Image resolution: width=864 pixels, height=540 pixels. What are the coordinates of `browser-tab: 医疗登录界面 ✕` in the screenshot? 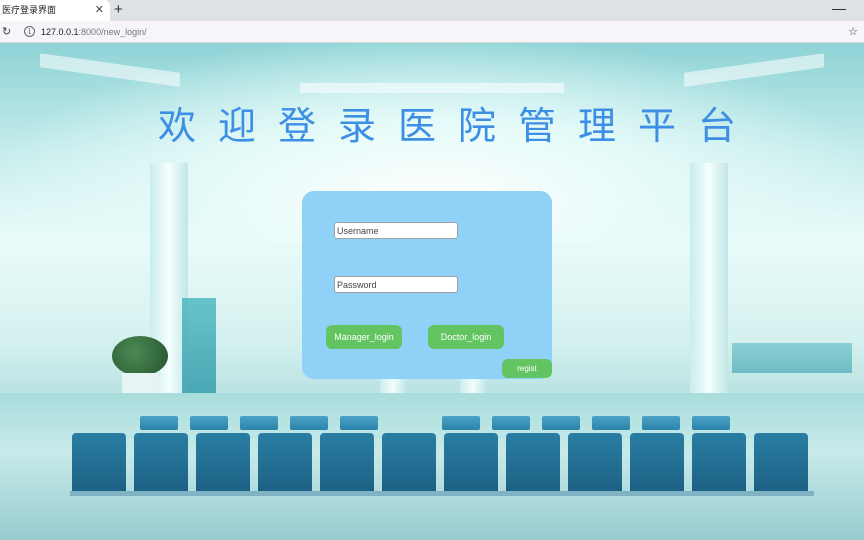 It's located at (55, 10).